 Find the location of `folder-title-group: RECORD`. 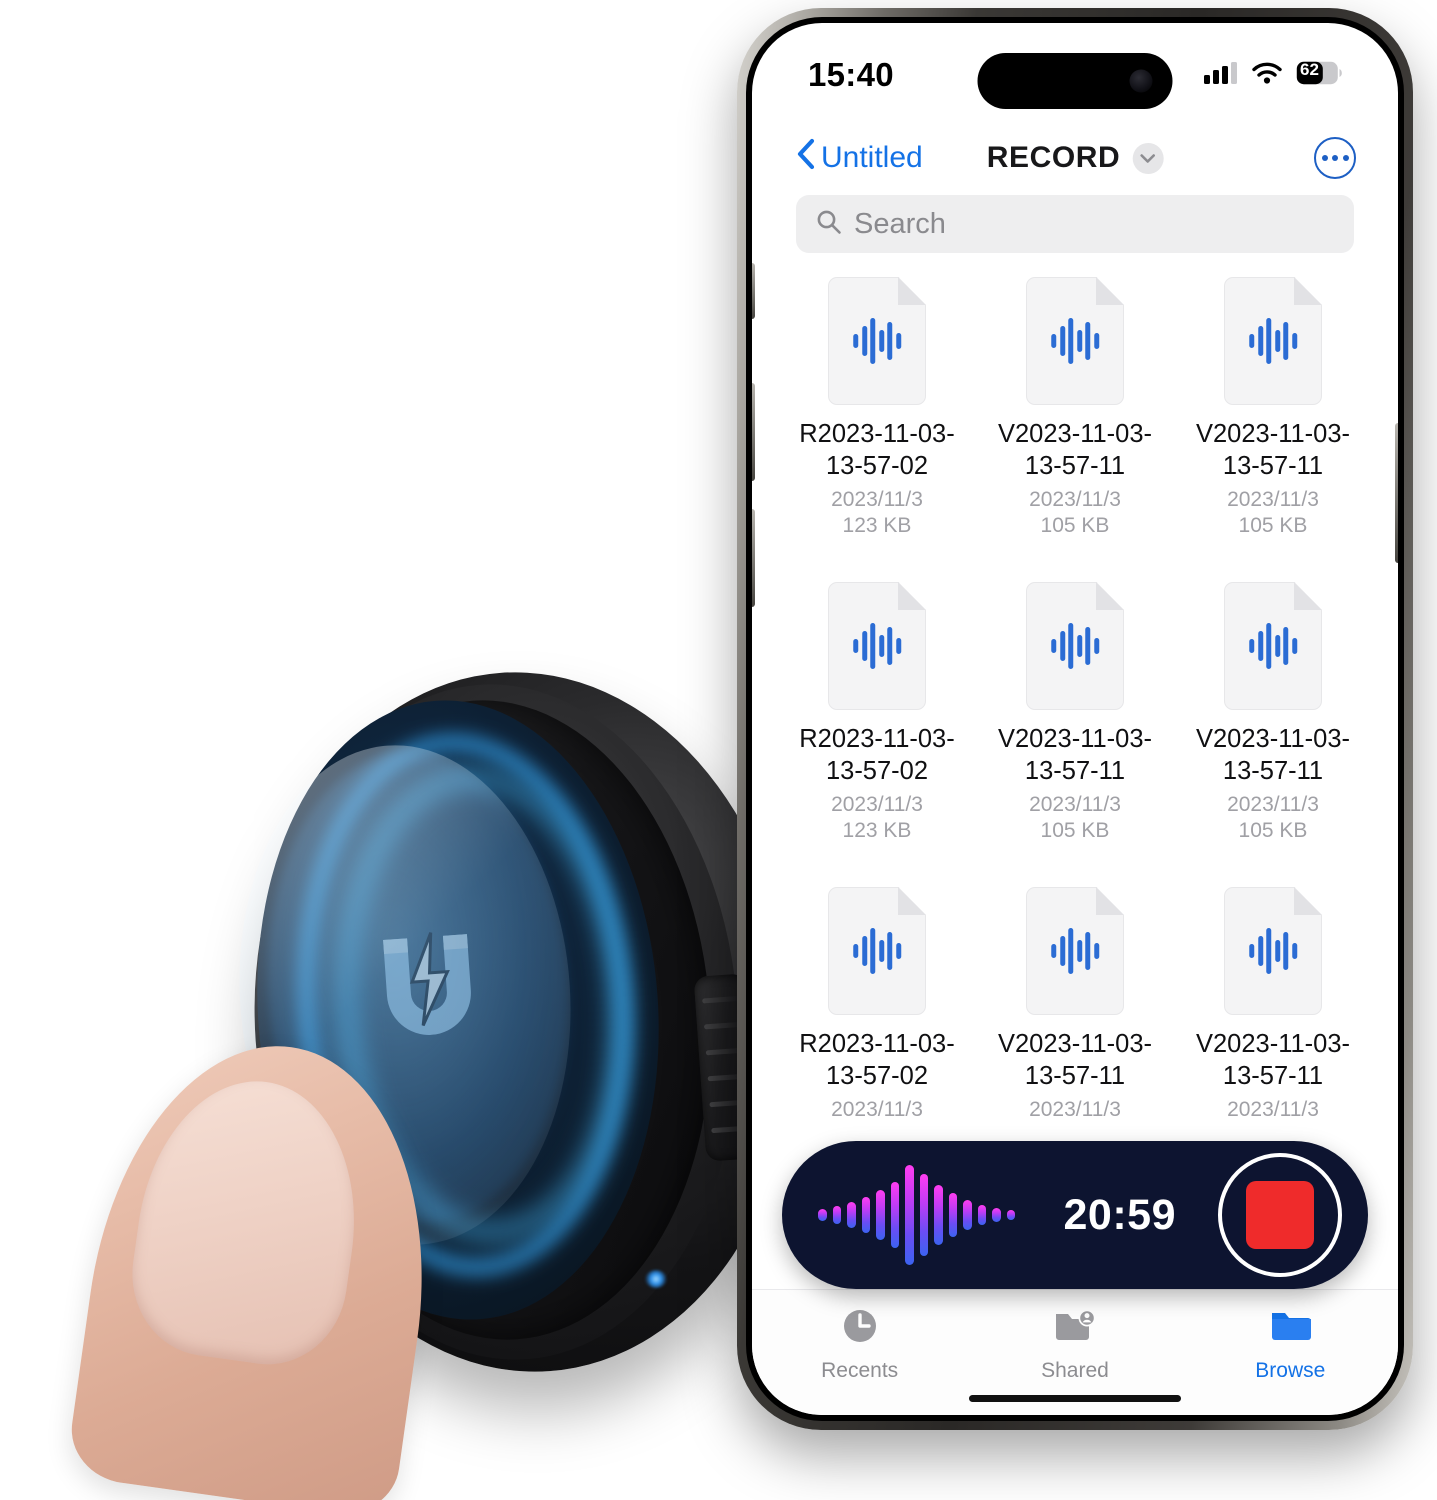

folder-title-group: RECORD is located at coordinates (1075, 158).